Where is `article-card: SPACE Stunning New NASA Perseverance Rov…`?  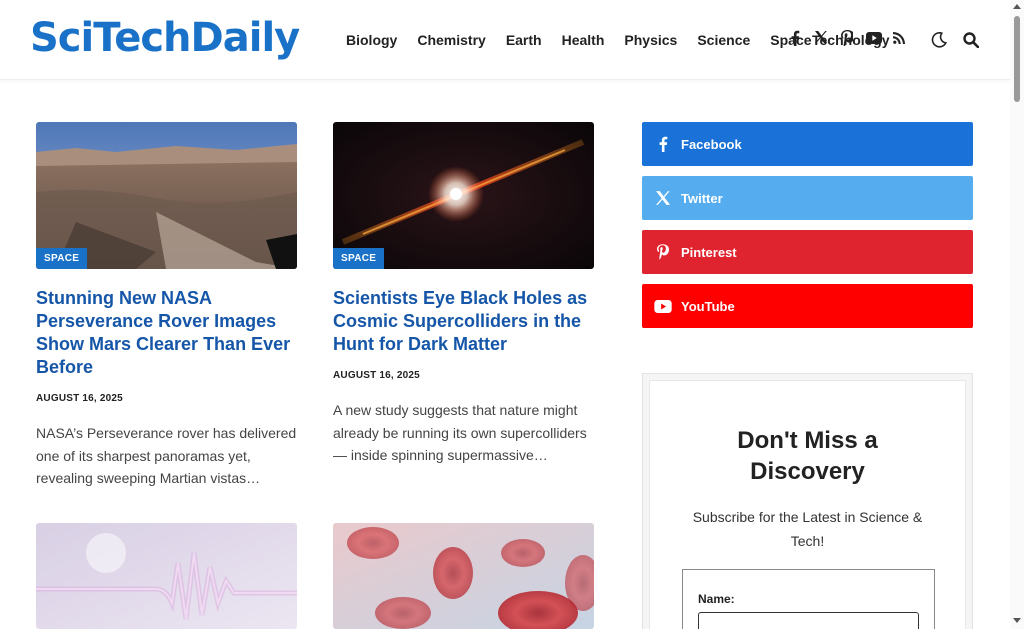
article-card: SPACE Stunning New NASA Perseverance Rov… is located at coordinates (166, 306).